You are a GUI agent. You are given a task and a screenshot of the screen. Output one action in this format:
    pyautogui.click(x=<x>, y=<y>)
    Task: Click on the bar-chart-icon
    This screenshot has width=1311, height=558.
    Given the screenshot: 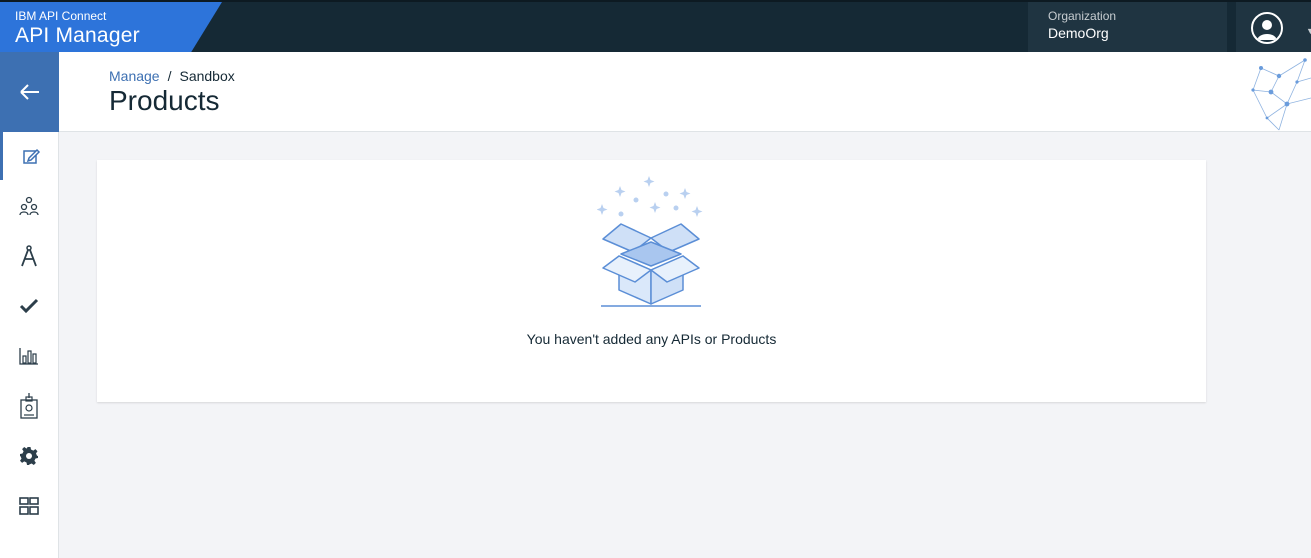 What is the action you would take?
    pyautogui.click(x=28, y=356)
    